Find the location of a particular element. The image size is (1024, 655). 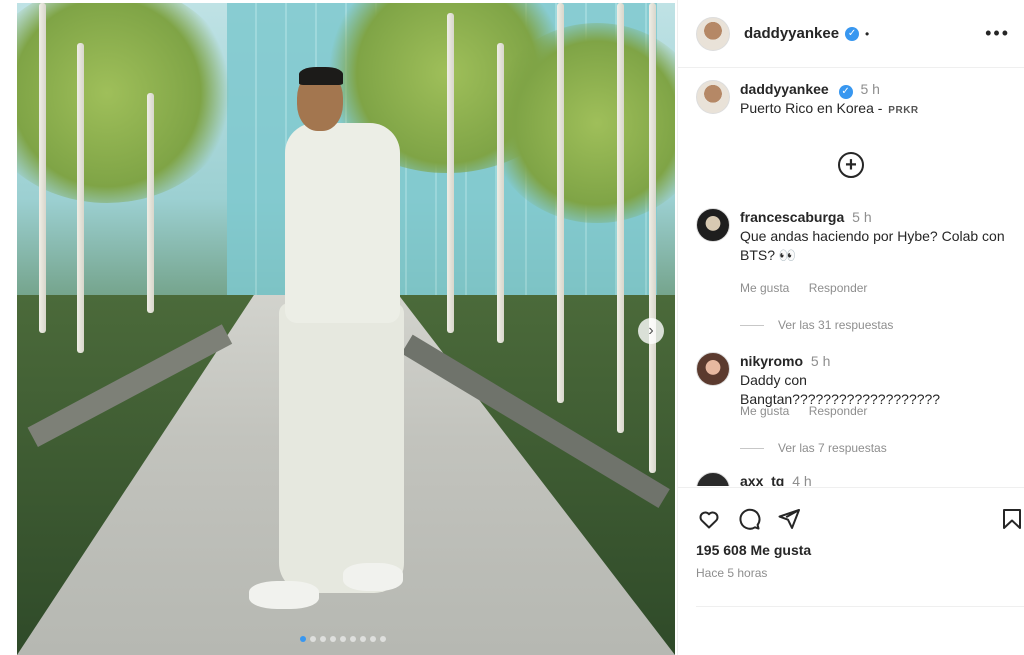

carousel-next-button: › is located at coordinates (651, 331).